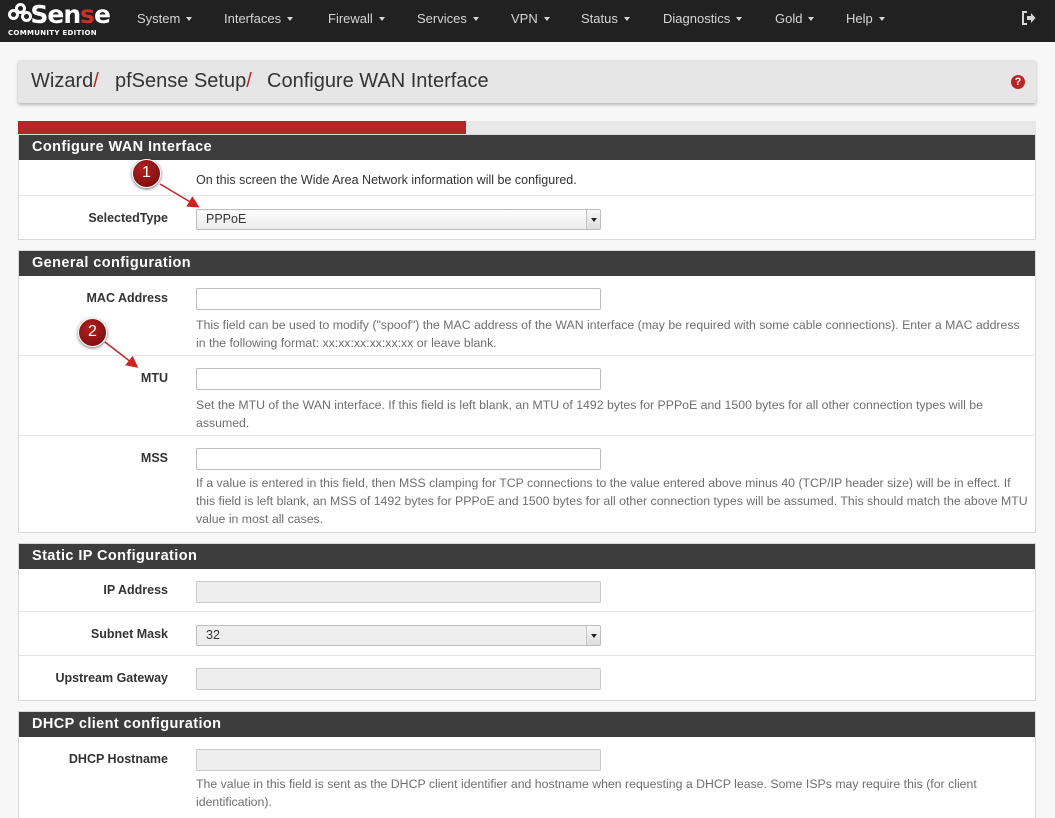 The image size is (1055, 818). Describe the element at coordinates (1029, 18) in the screenshot. I see `logout-icon` at that location.